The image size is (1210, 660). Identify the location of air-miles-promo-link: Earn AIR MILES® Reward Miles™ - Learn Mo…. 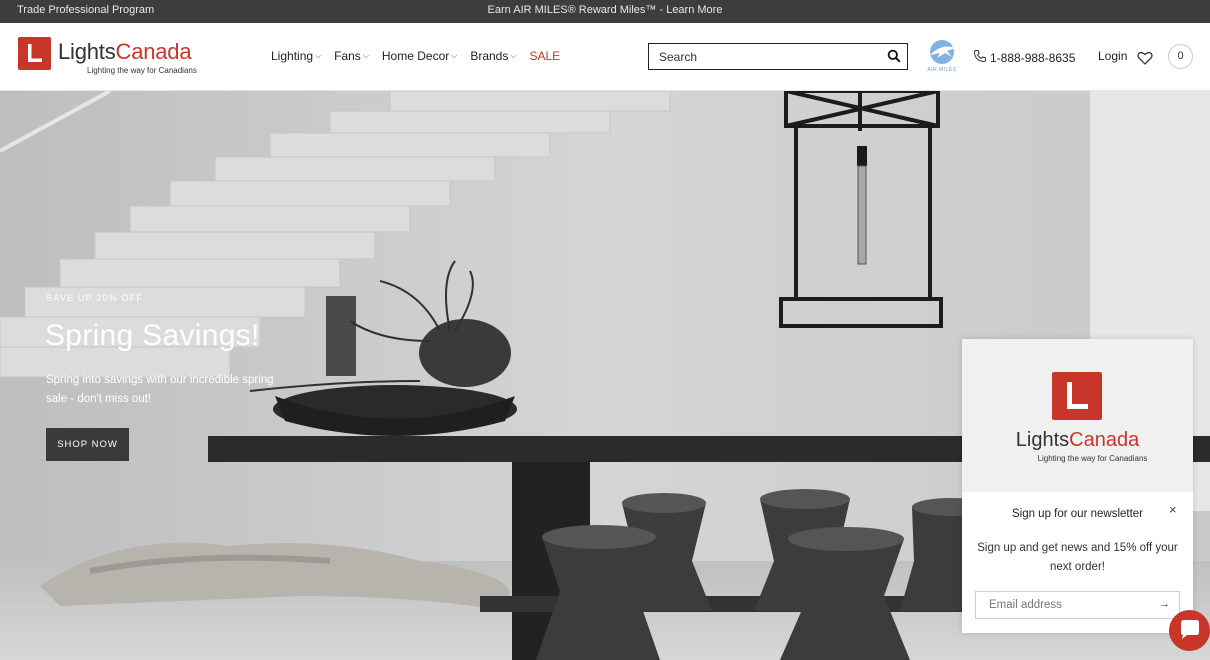
(605, 10).